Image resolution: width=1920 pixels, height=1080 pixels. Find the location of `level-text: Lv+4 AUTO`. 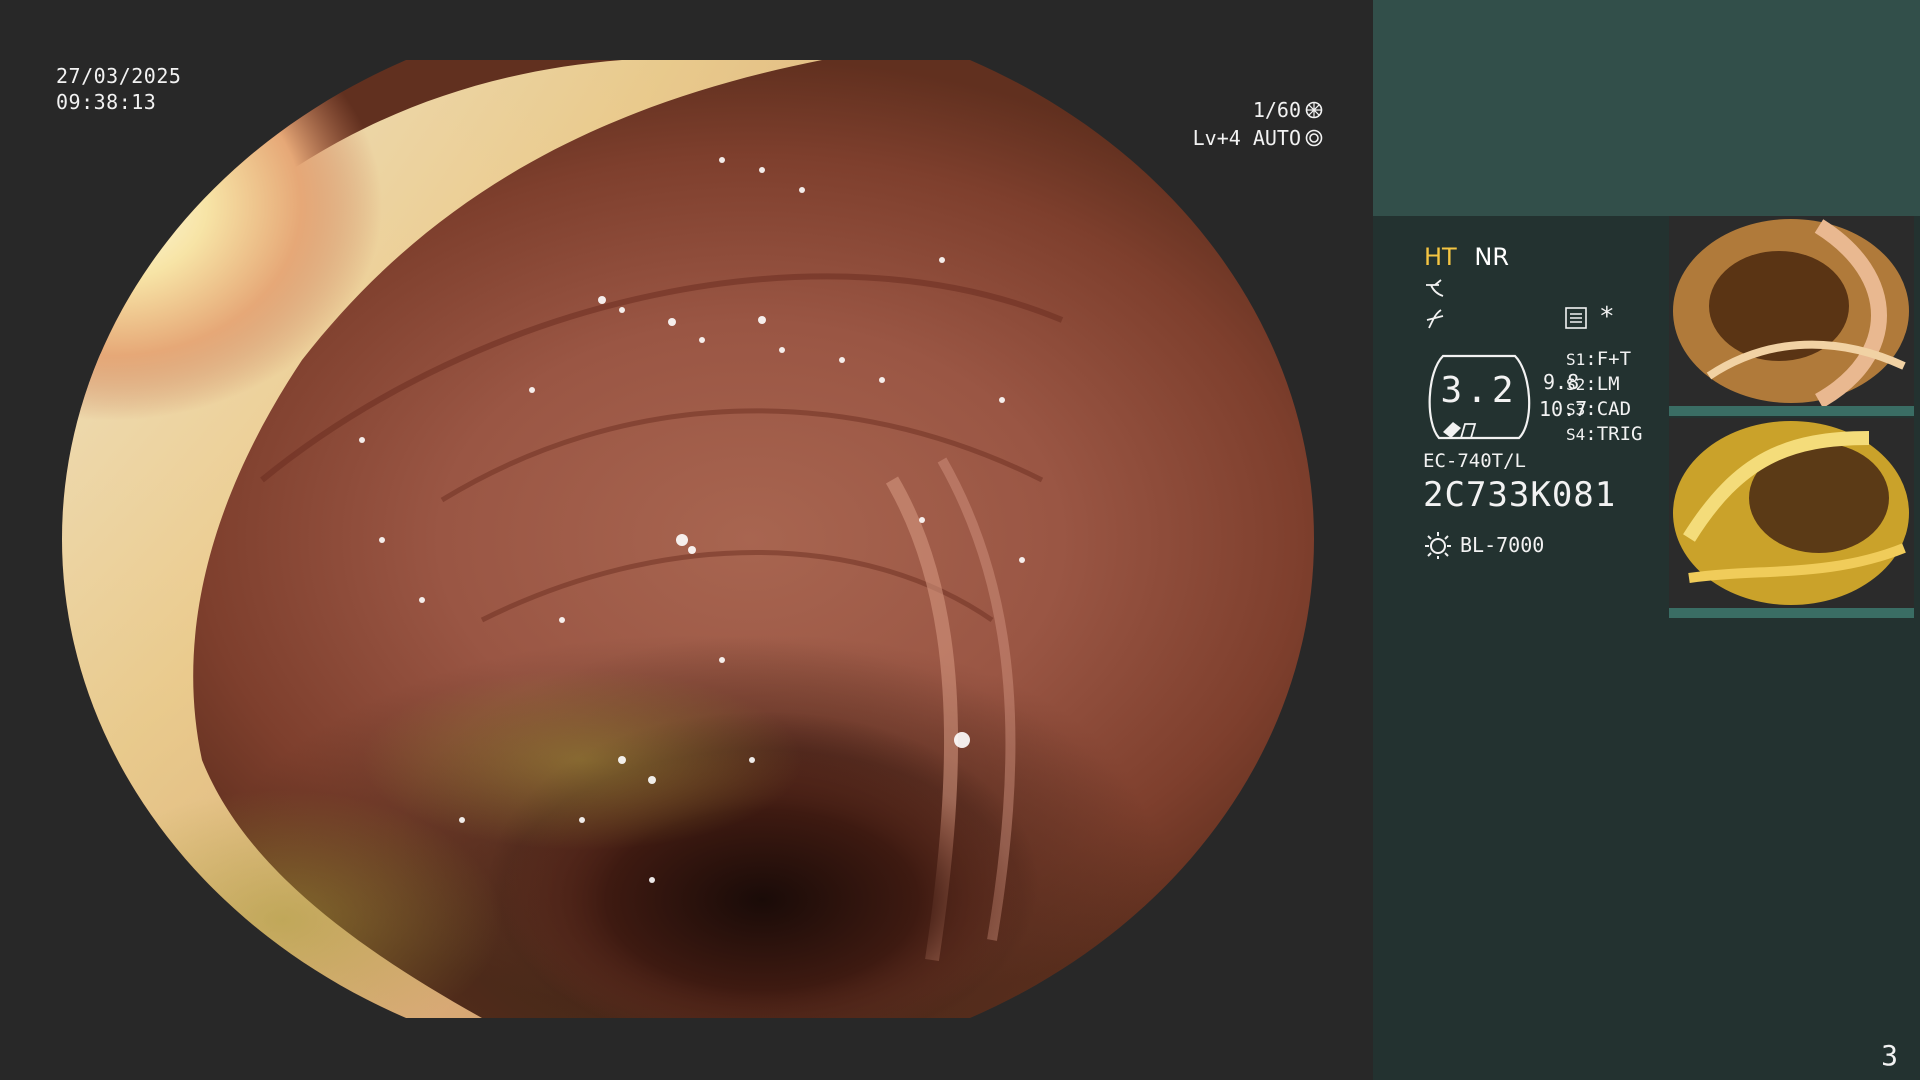

level-text: Lv+4 AUTO is located at coordinates (1246, 138).